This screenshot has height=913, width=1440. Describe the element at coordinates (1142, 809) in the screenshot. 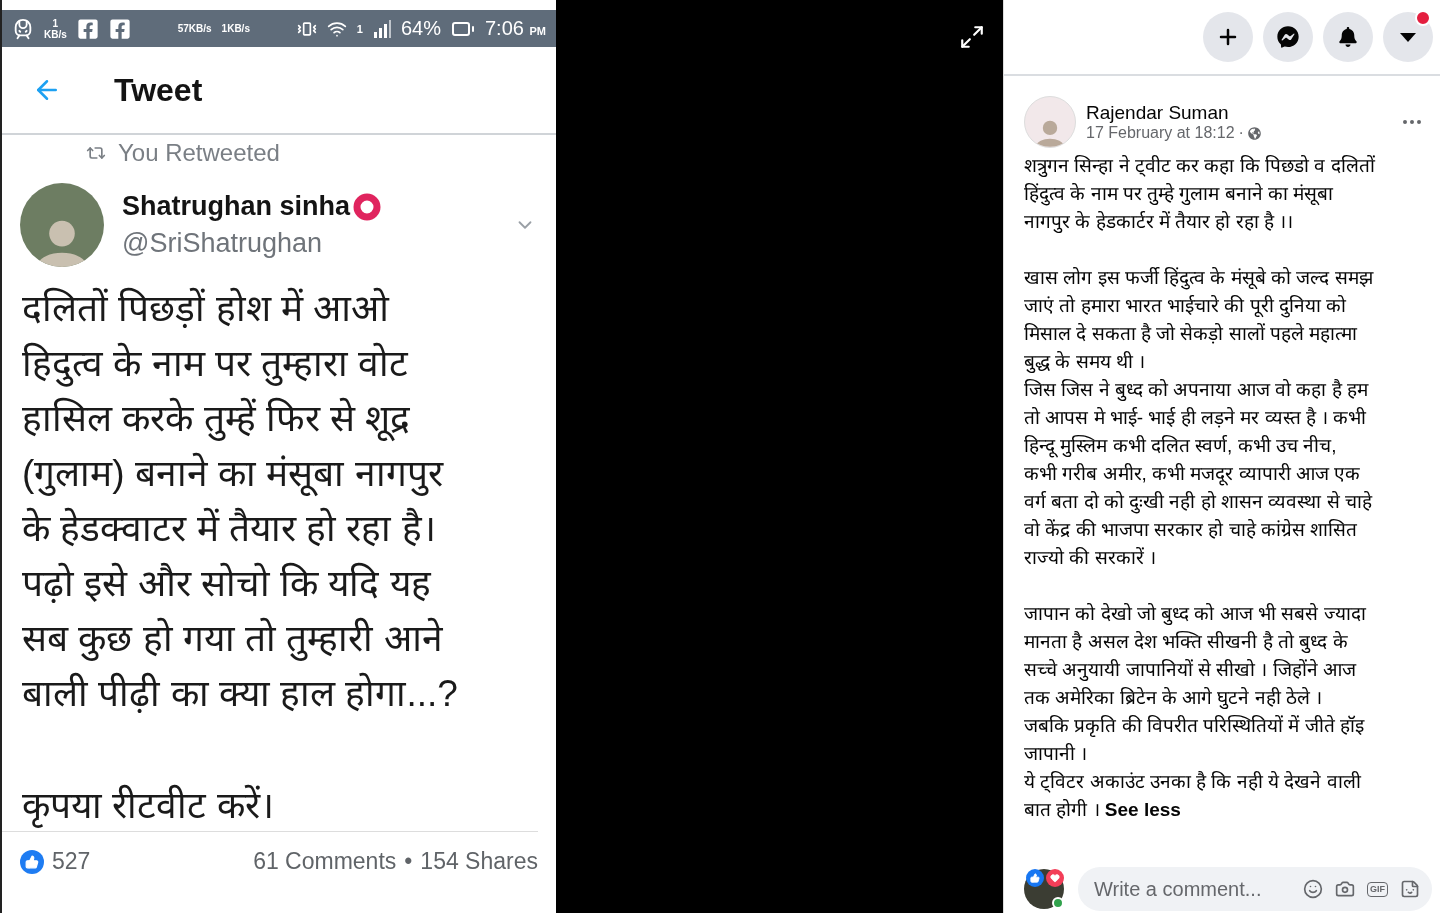

I see `see-less-link: See less` at that location.